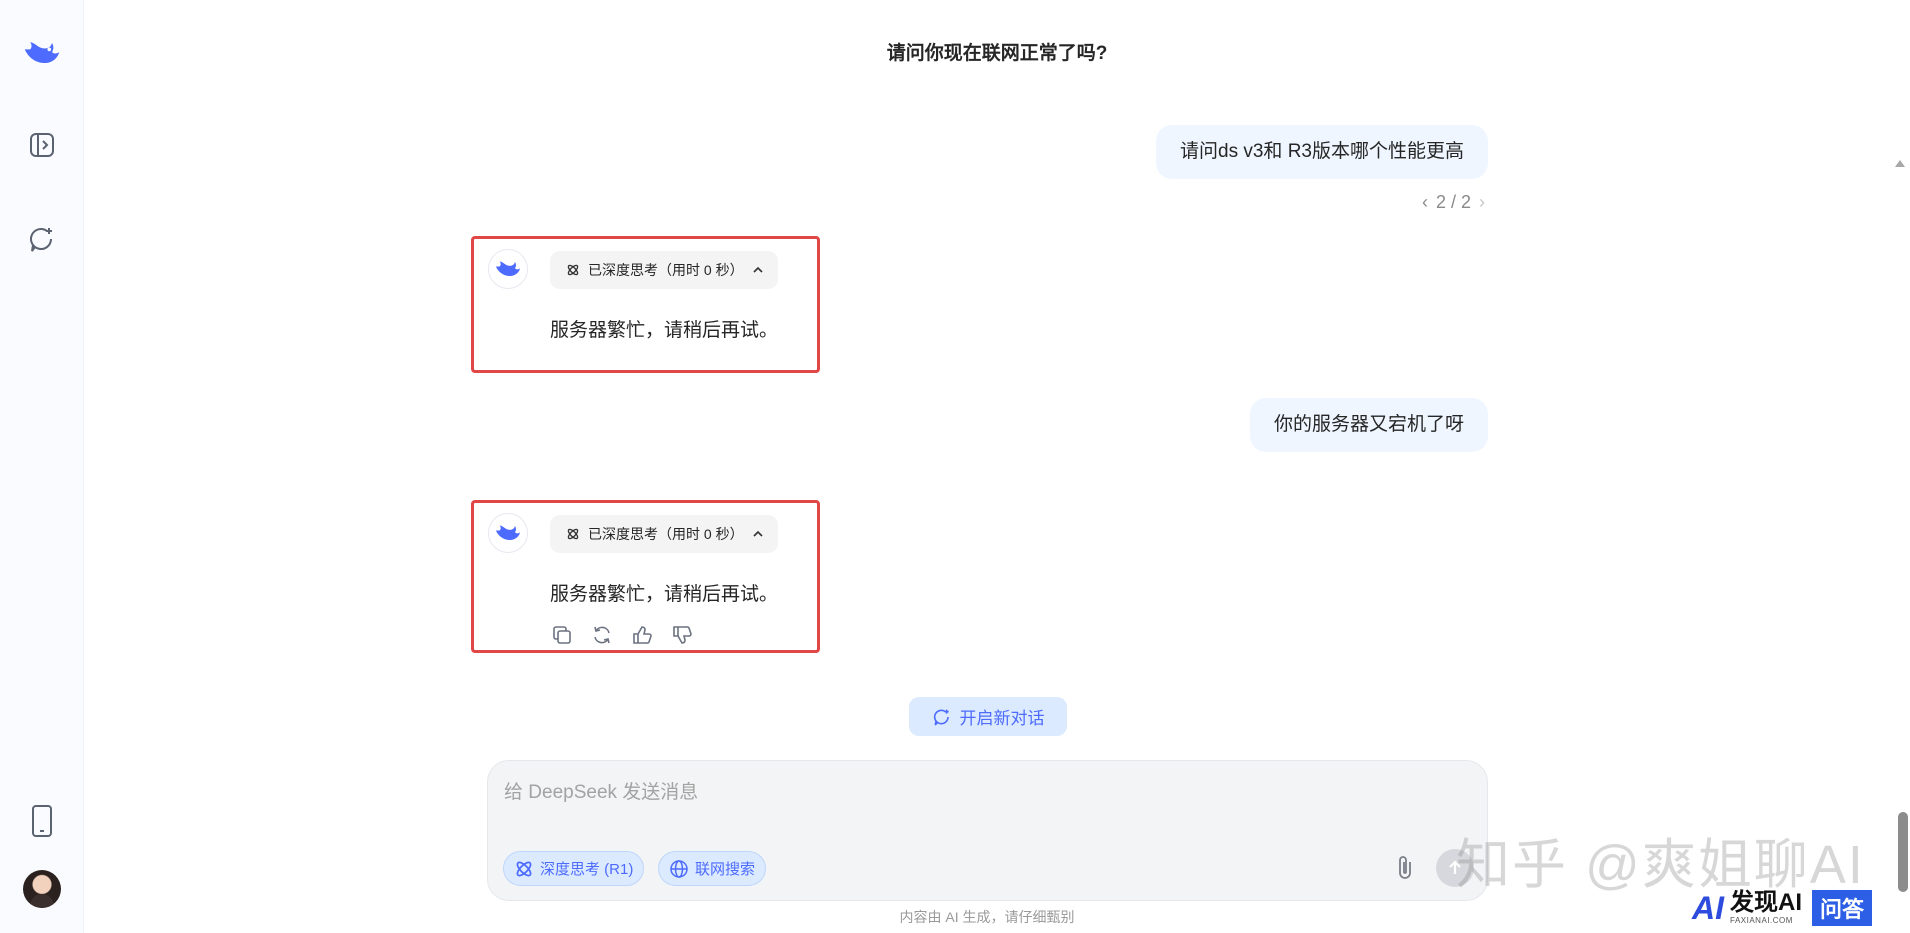  What do you see at coordinates (42, 145) in the screenshot?
I see `expand-sidebar-icon` at bounding box center [42, 145].